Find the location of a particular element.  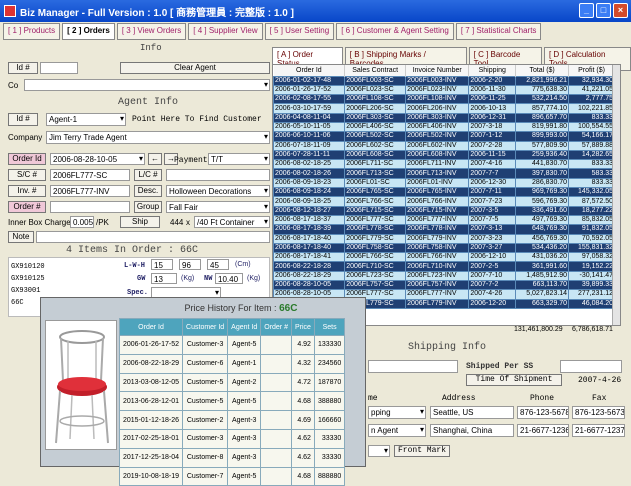

table-cell: 286,830.70 is located at coordinates (542, 183).